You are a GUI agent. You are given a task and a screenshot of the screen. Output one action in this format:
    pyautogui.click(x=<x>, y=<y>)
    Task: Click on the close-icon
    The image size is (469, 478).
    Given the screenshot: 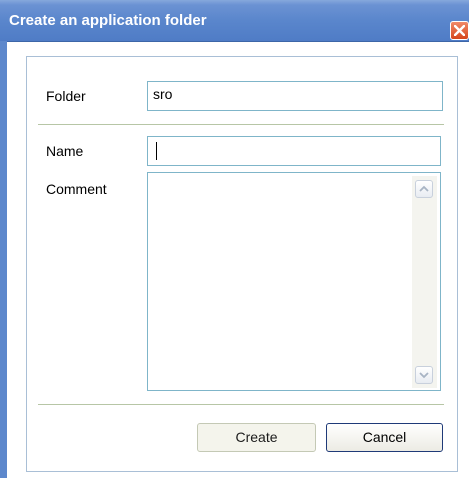 What is the action you would take?
    pyautogui.click(x=459, y=30)
    